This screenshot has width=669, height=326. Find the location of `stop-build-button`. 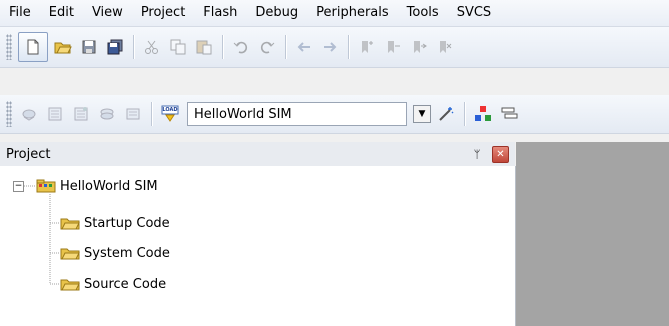

stop-build-button is located at coordinates (133, 114).